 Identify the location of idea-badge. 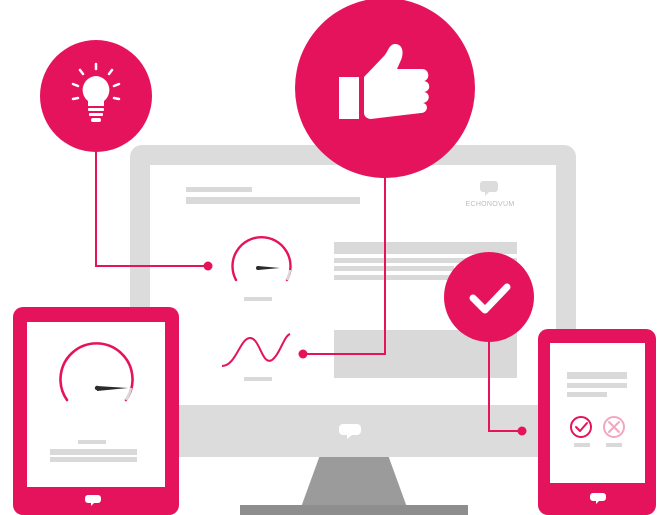
(96, 96).